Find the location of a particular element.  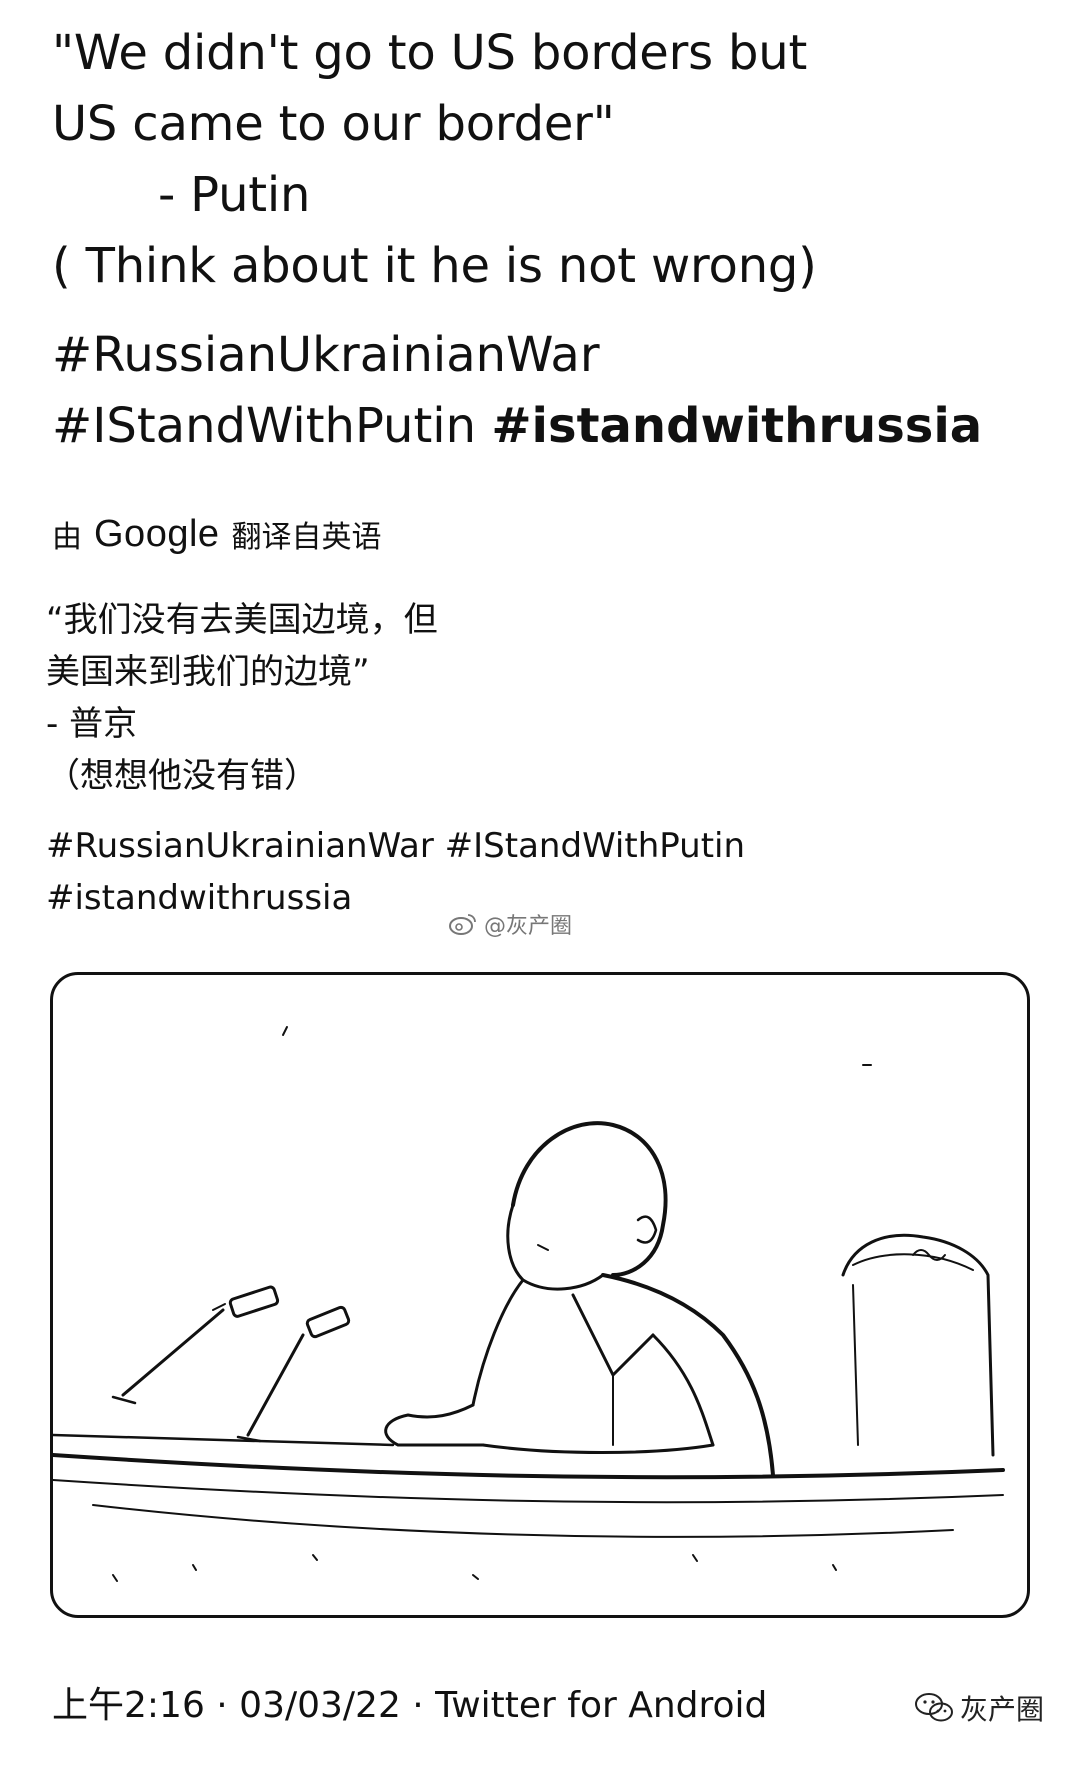

weibo-watermark: @灰产圈 is located at coordinates (510, 924).